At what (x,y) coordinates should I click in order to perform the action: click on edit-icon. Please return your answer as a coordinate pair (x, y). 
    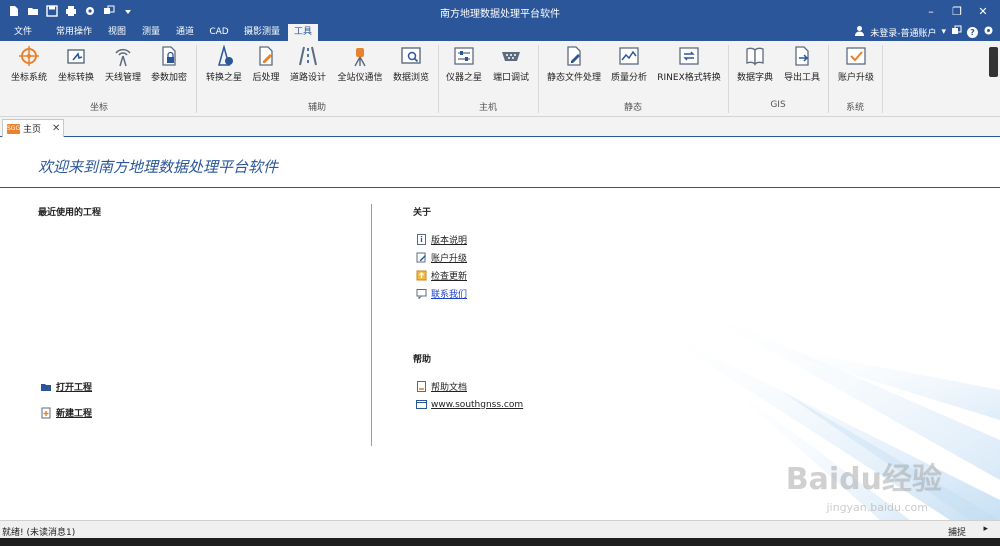
    Looking at the image, I should click on (421, 257).